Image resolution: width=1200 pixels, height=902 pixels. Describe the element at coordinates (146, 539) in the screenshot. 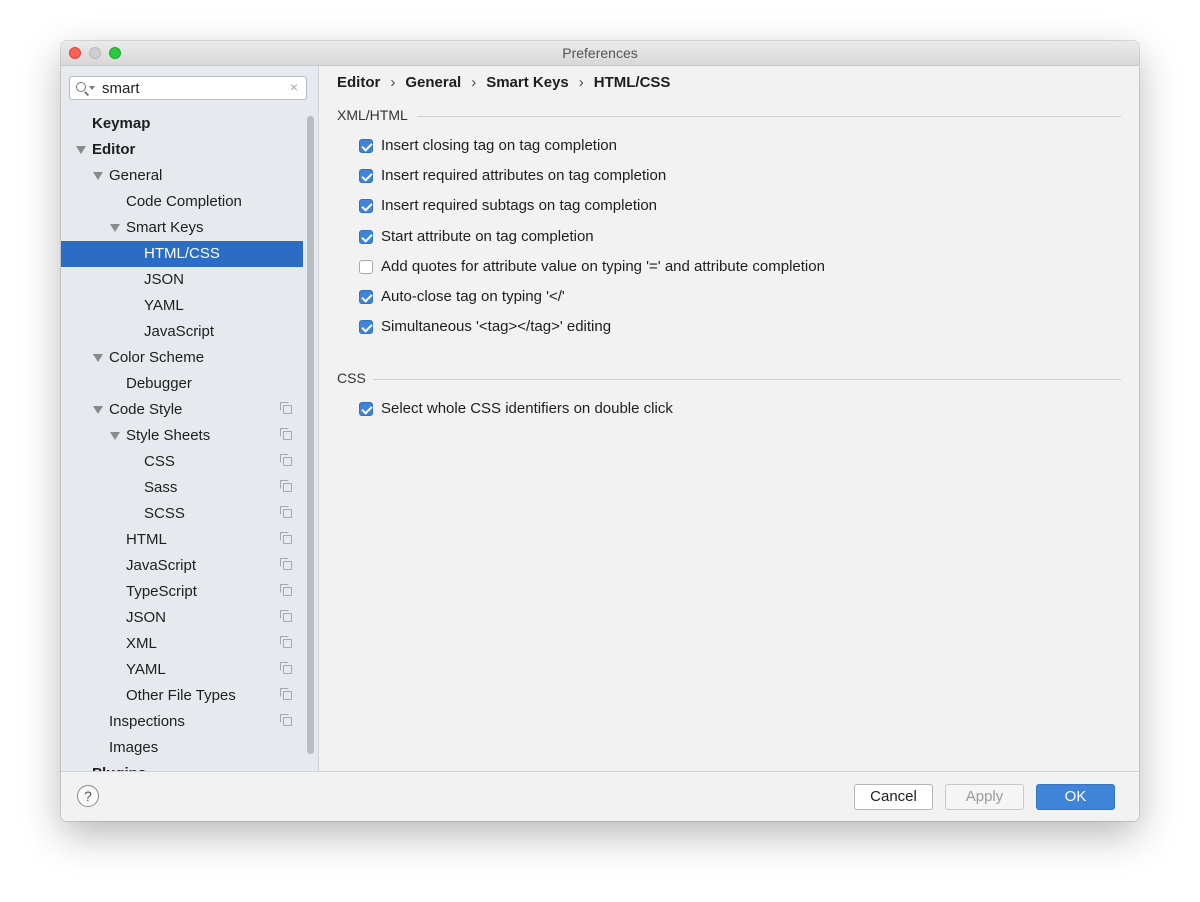

I see `tree-item-label: HTML` at that location.